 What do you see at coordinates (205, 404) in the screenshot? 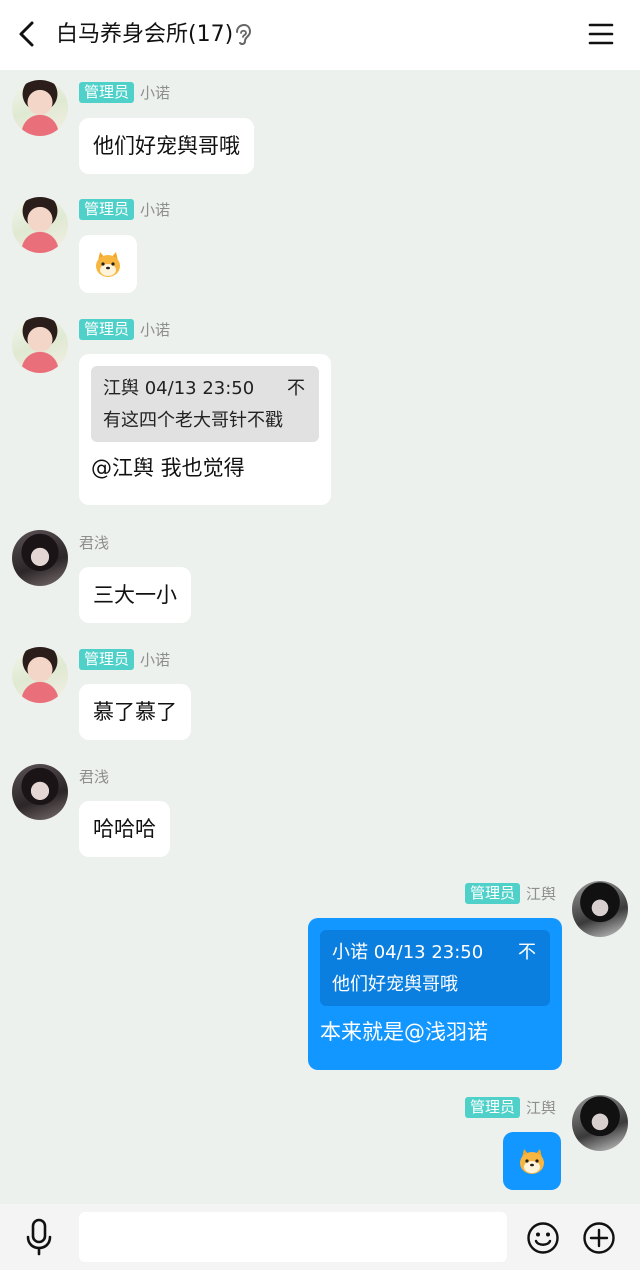
I see `quoted-message: 江舆 04/13 23:50 有这四个老大哥针不戳 不` at bounding box center [205, 404].